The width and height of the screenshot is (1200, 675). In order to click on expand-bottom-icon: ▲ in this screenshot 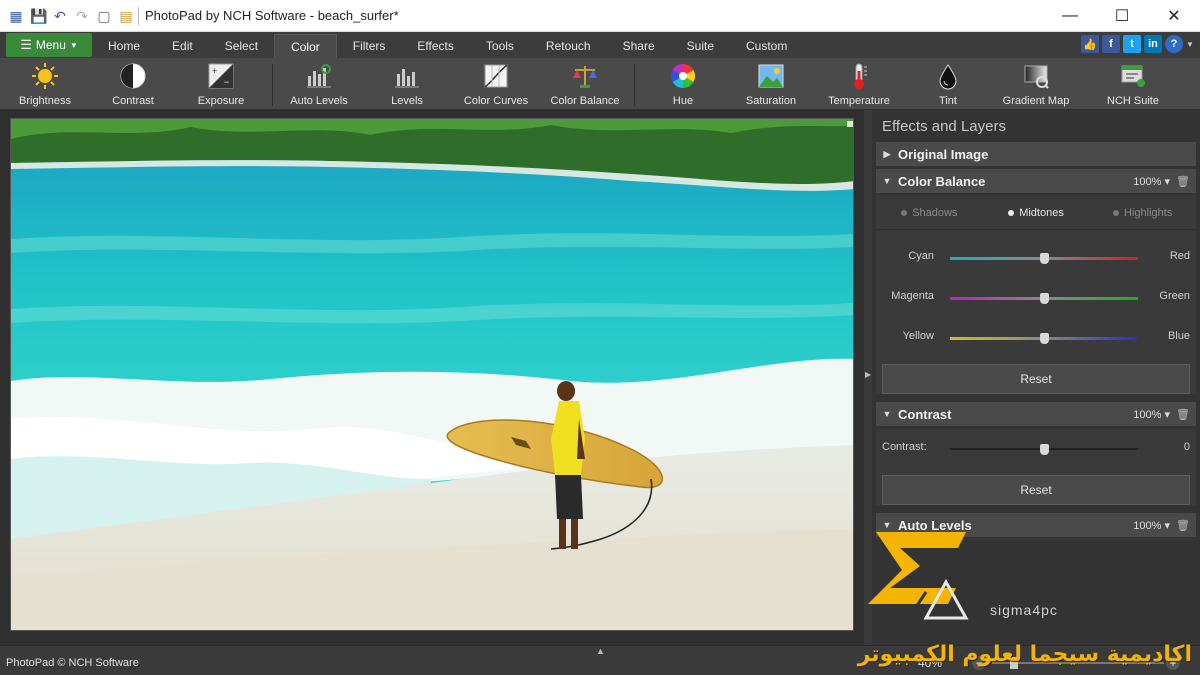, I will do `click(600, 651)`.